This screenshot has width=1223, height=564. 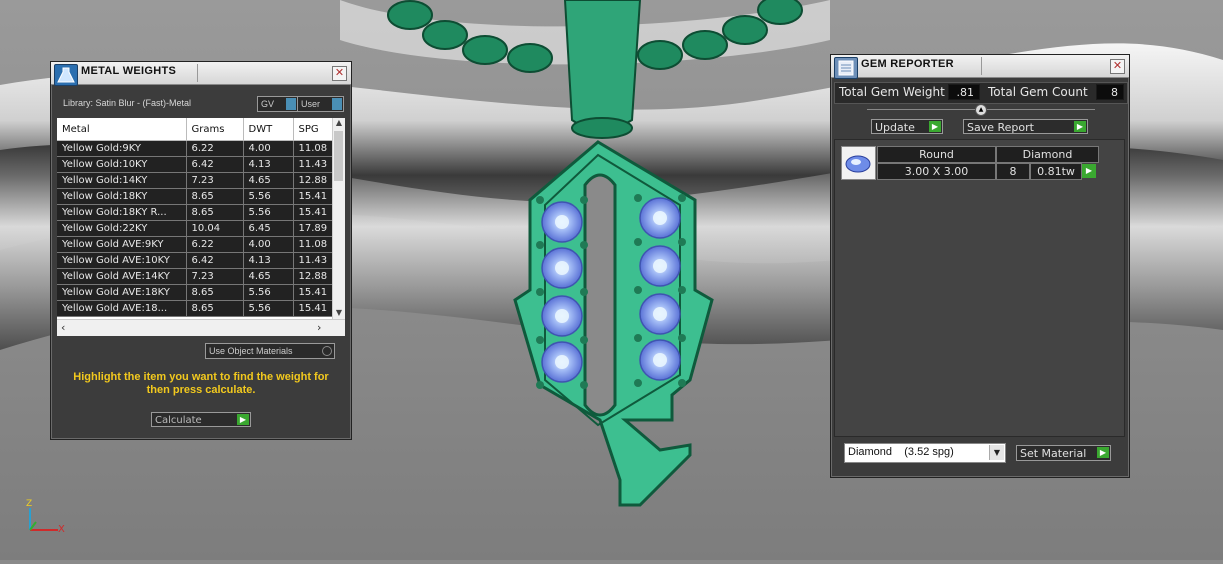 I want to click on table-row: Yellow Gold AVE:18KY 8.65 5.56 15.41, so click(x=201, y=292).